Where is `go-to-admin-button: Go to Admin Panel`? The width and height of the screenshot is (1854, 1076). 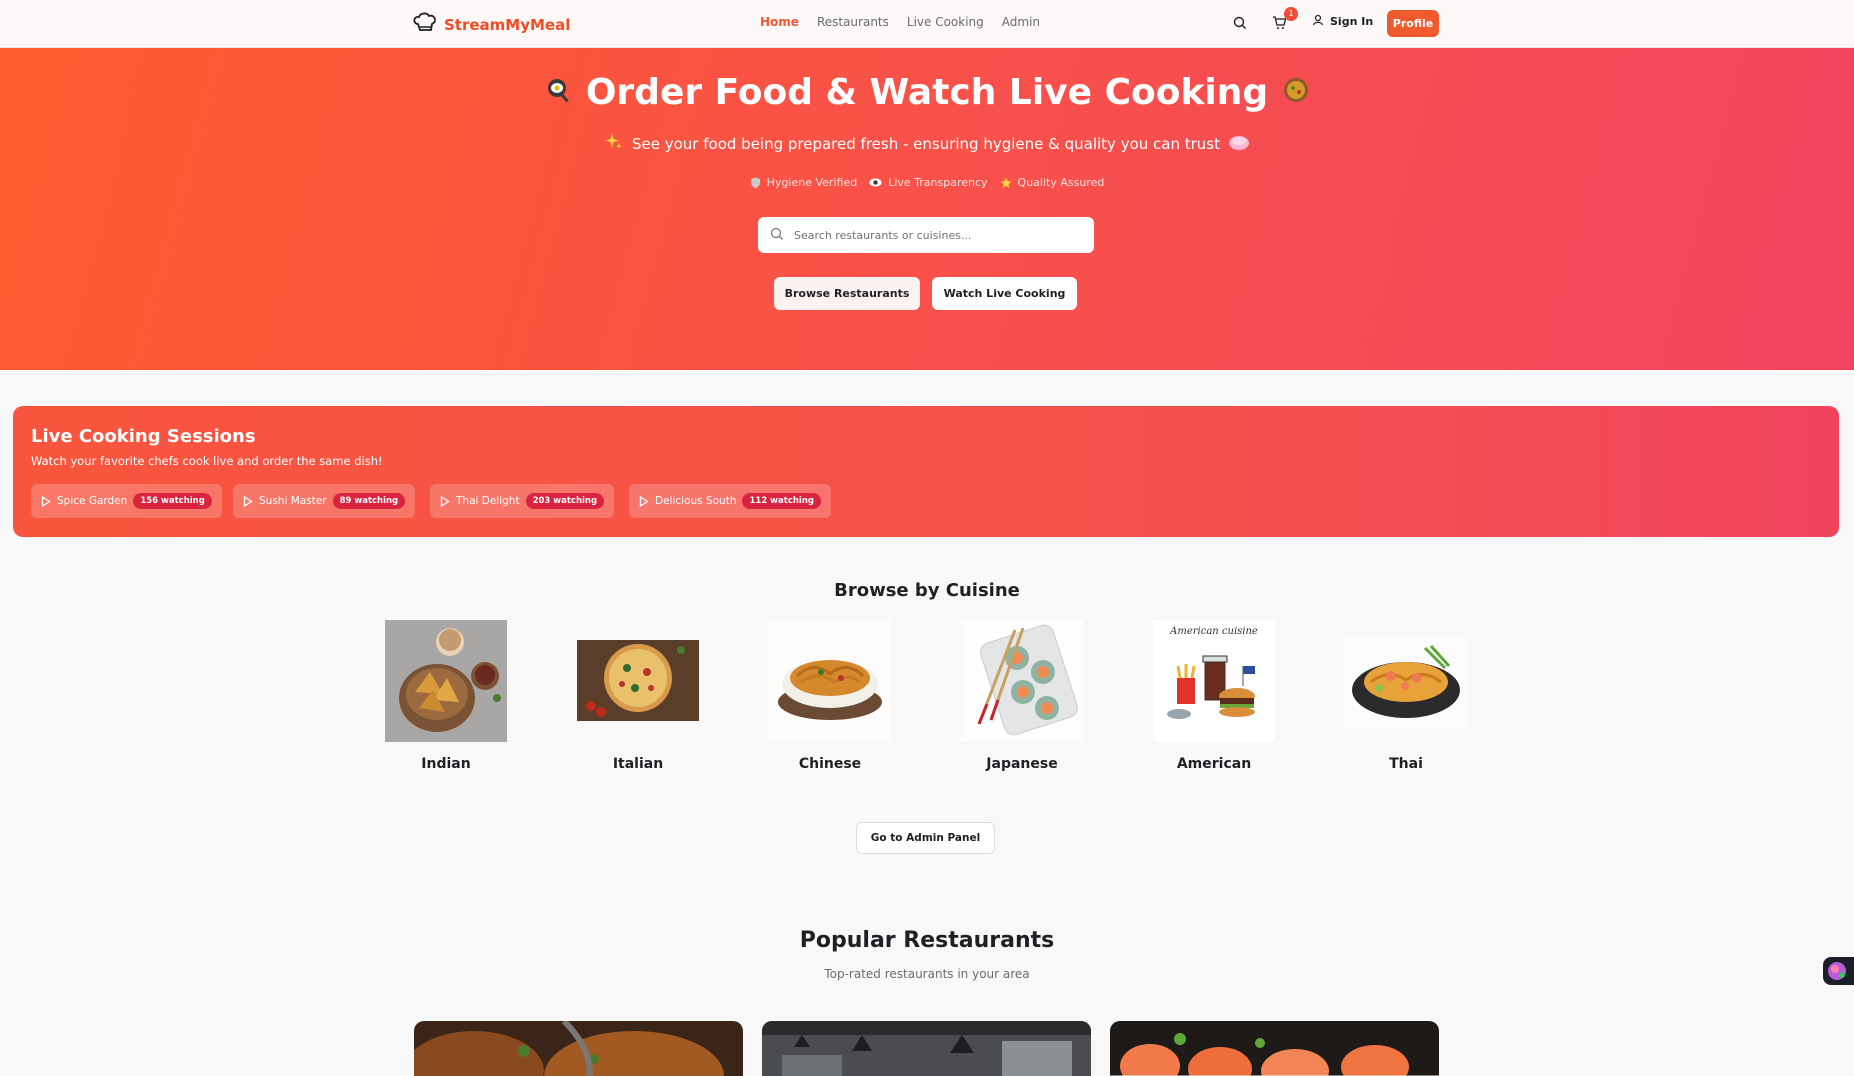
go-to-admin-button: Go to Admin Panel is located at coordinates (925, 838).